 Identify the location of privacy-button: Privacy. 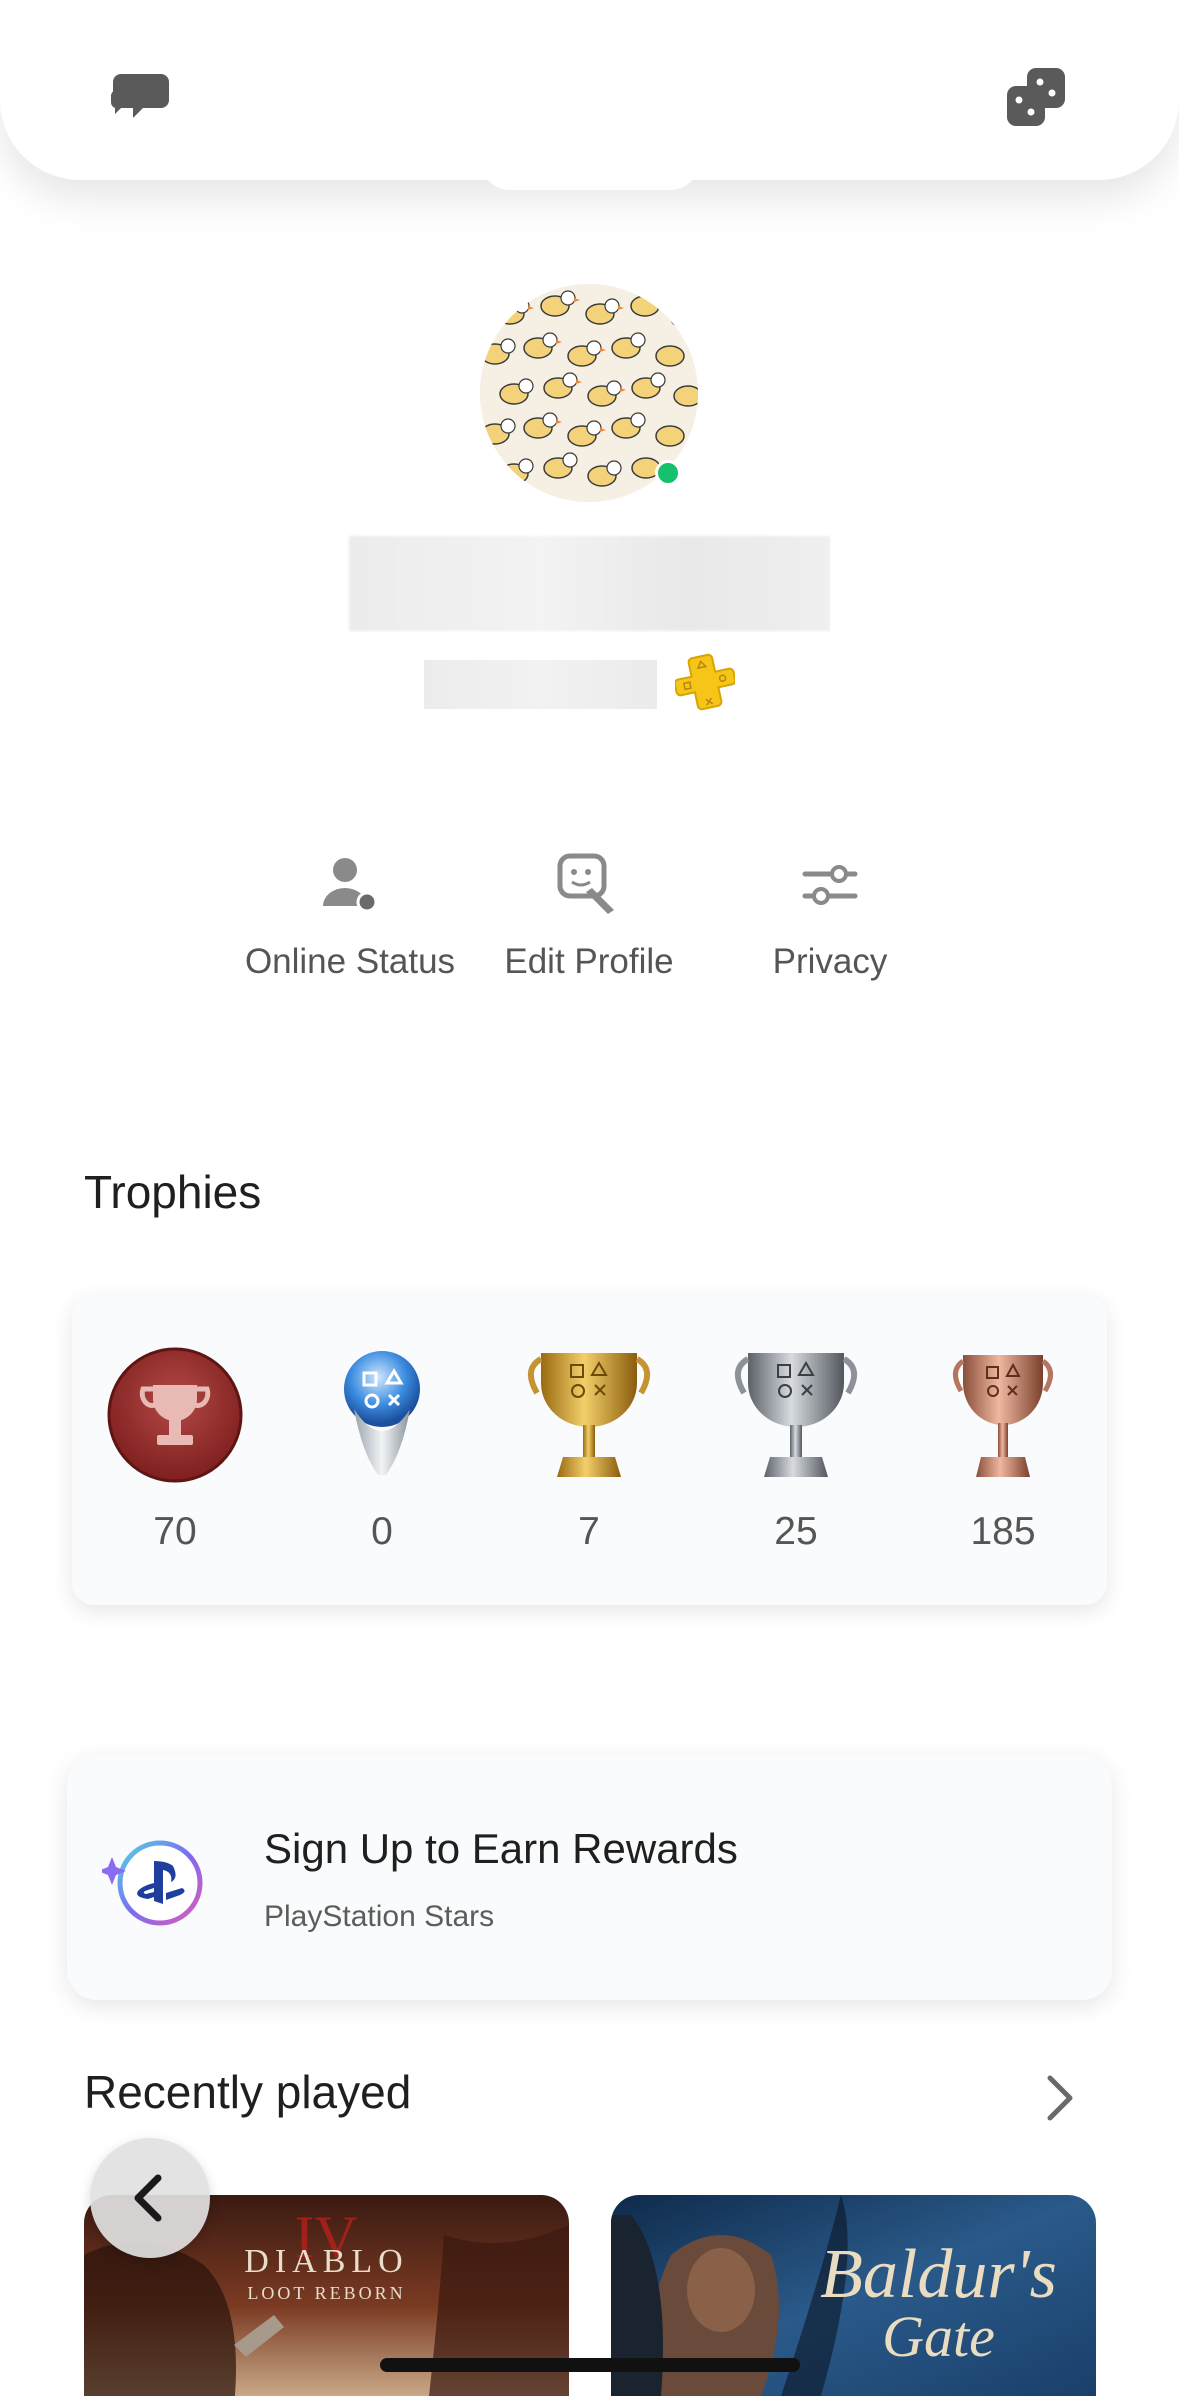
(830, 916).